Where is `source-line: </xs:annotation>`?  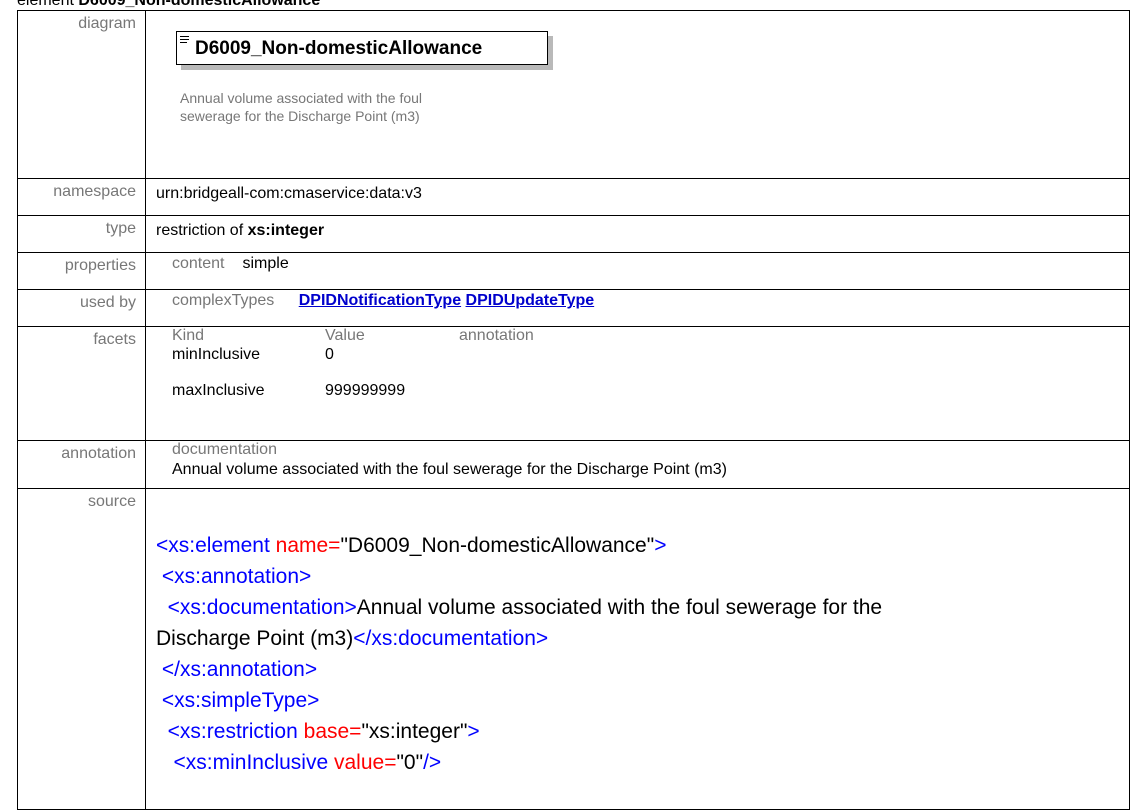
source-line: </xs:annotation> is located at coordinates (237, 669).